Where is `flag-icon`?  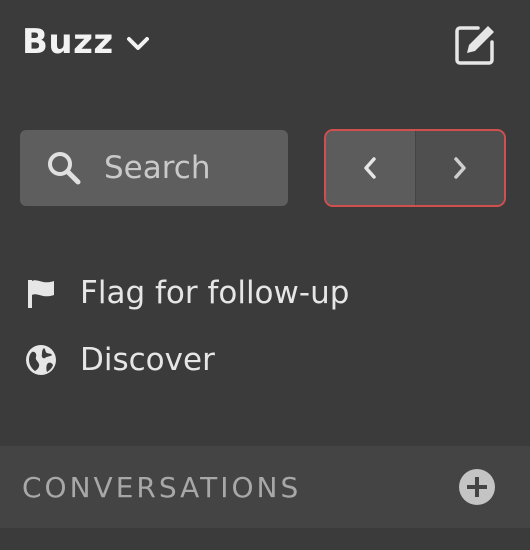
flag-icon is located at coordinates (41, 294).